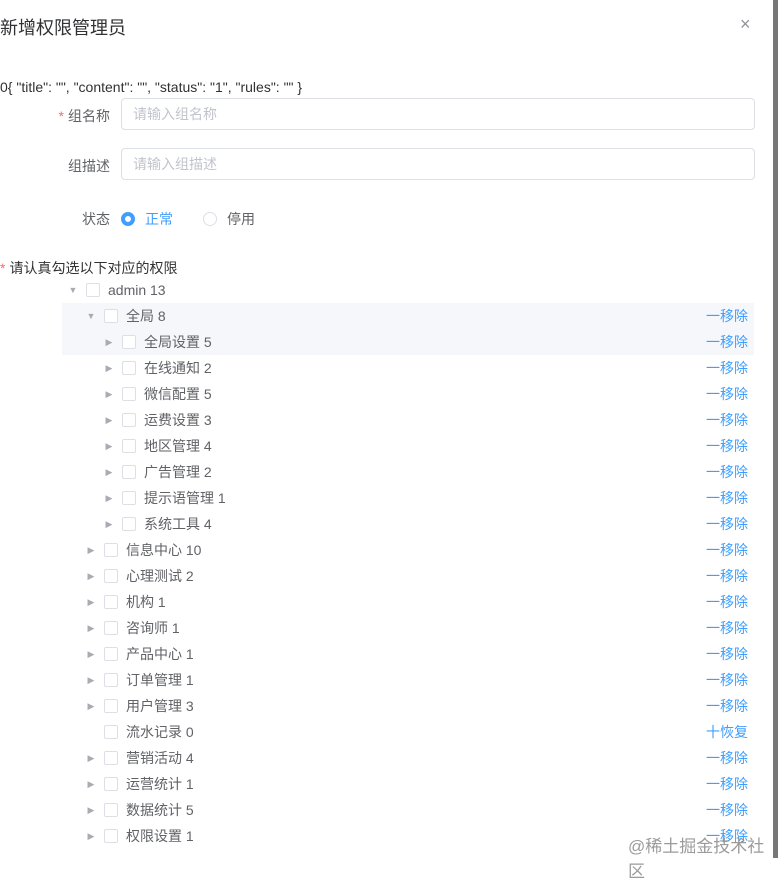 Image resolution: width=778 pixels, height=882 pixels. I want to click on tree-node: ▶ 系统工具 4 一移除, so click(380, 524).